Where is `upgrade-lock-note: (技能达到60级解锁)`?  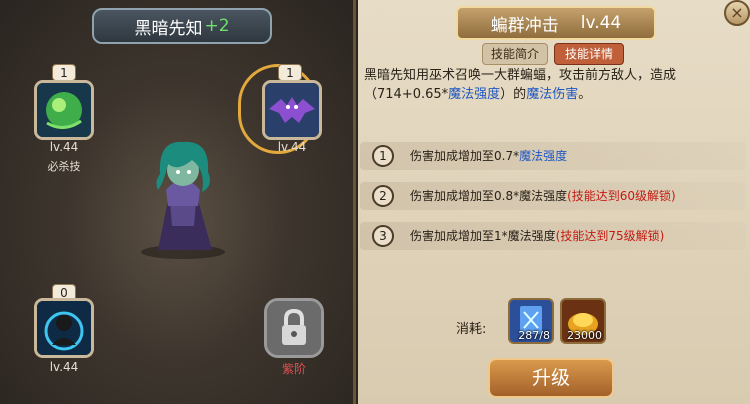 upgrade-lock-note: (技能达到60级解锁) is located at coordinates (621, 196).